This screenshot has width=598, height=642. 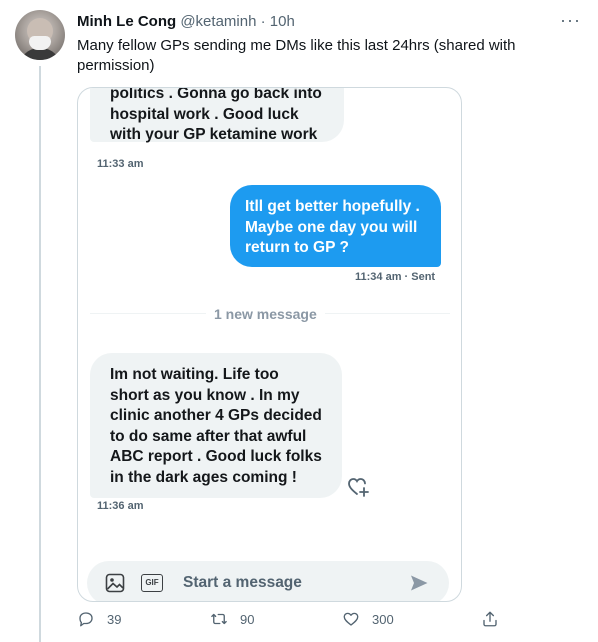 What do you see at coordinates (204, 114) in the screenshot?
I see `dm-line: hospital work . Good luck` at bounding box center [204, 114].